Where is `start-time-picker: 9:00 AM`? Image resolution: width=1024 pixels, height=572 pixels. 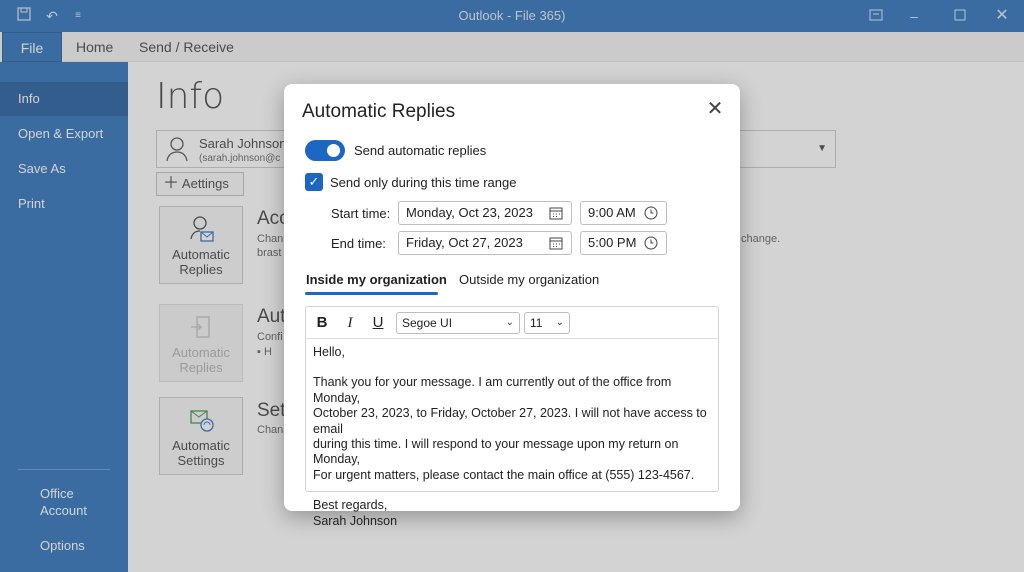 start-time-picker: 9:00 AM is located at coordinates (623, 213).